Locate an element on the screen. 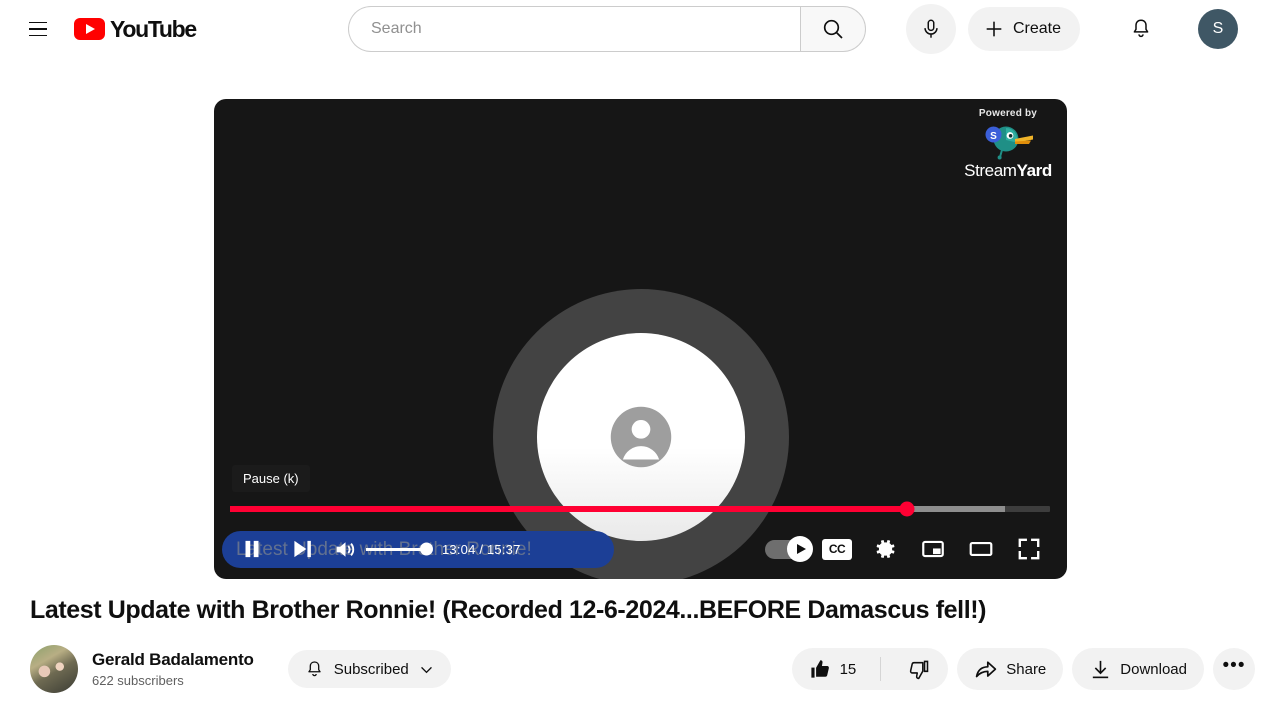 This screenshot has width=1280, height=720. player-controls-left: 13:04 / 15:37 is located at coordinates (374, 549).